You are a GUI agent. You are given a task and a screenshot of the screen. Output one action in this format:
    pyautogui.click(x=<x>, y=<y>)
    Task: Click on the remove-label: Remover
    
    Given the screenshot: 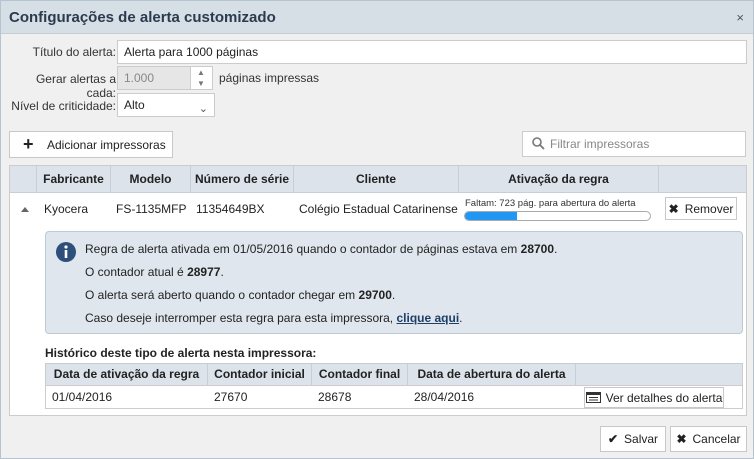 What is the action you would take?
    pyautogui.click(x=709, y=208)
    